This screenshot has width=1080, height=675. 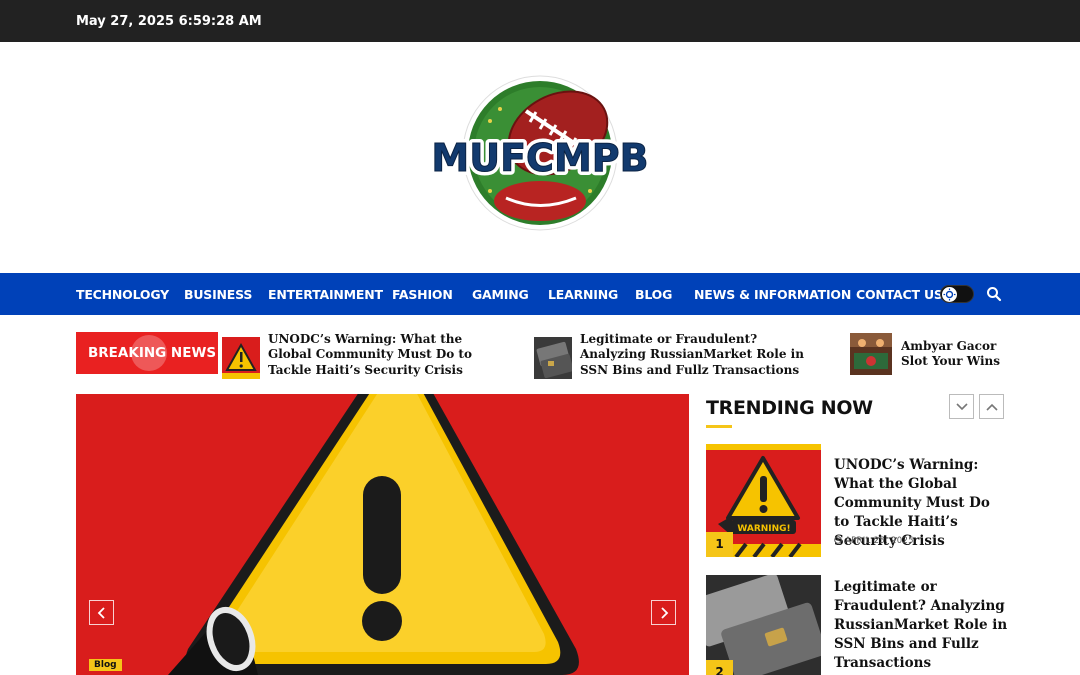 I want to click on trending-rank: 2, so click(x=719, y=667).